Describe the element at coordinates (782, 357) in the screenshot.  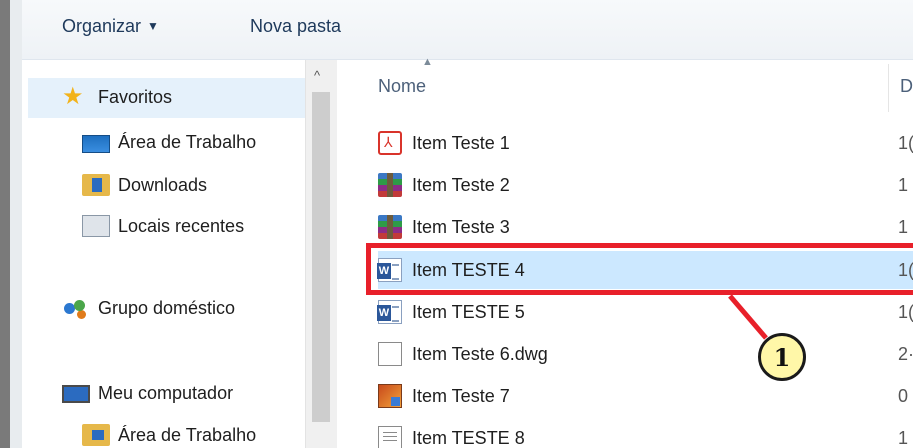
I see `annotation-callout-badge: 1` at that location.